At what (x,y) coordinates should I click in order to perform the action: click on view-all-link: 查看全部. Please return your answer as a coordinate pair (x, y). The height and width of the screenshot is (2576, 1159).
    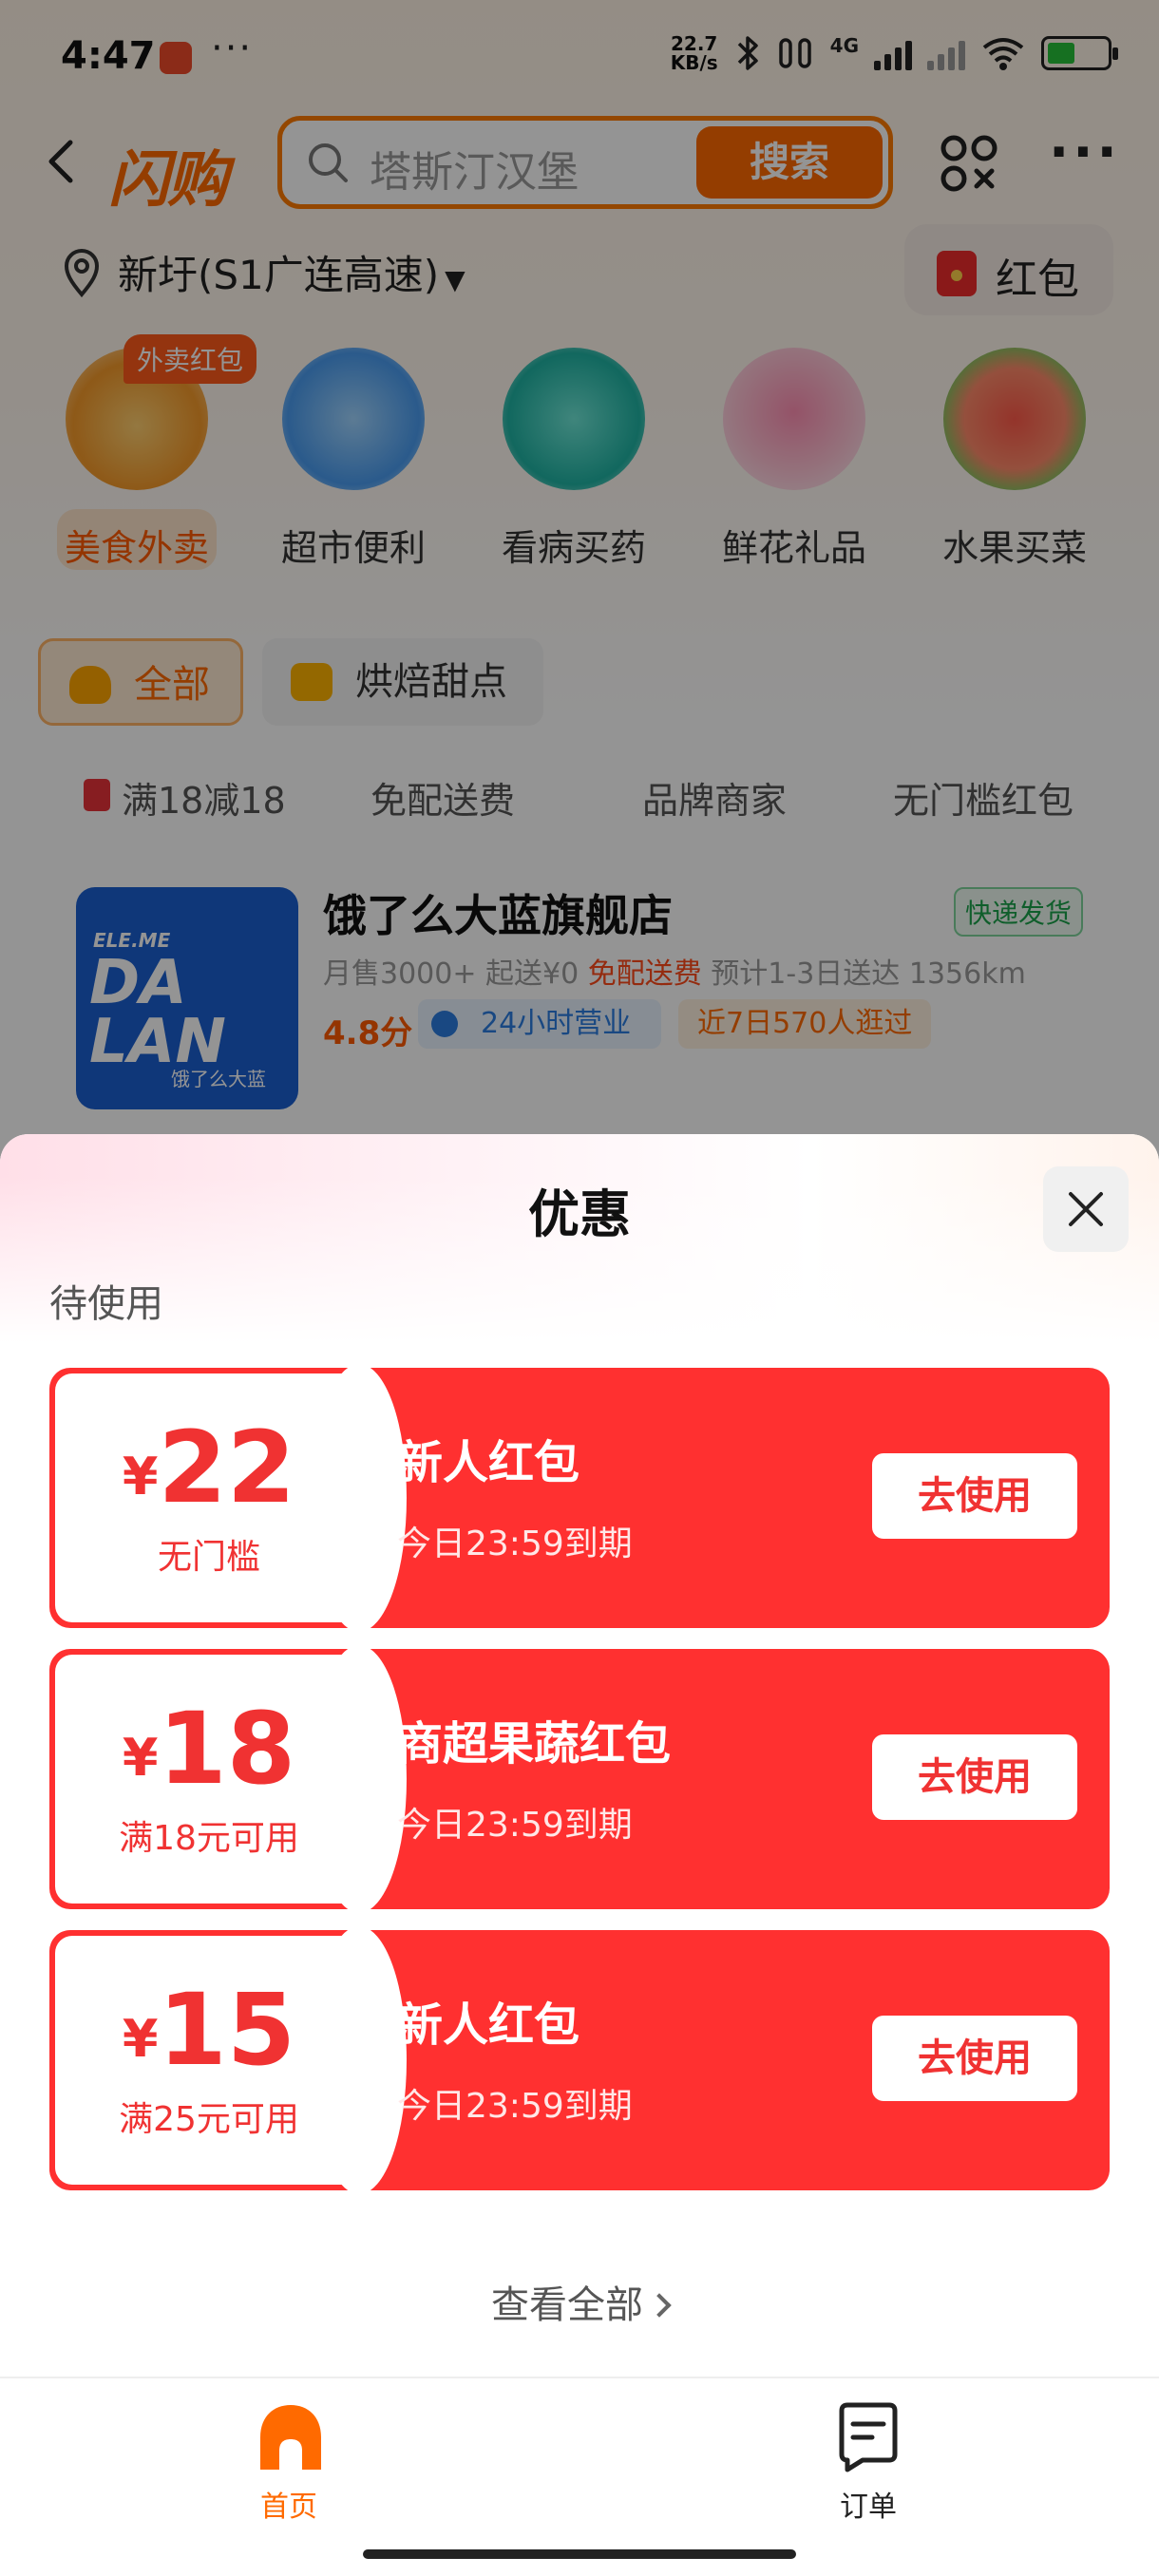
    Looking at the image, I should click on (579, 2301).